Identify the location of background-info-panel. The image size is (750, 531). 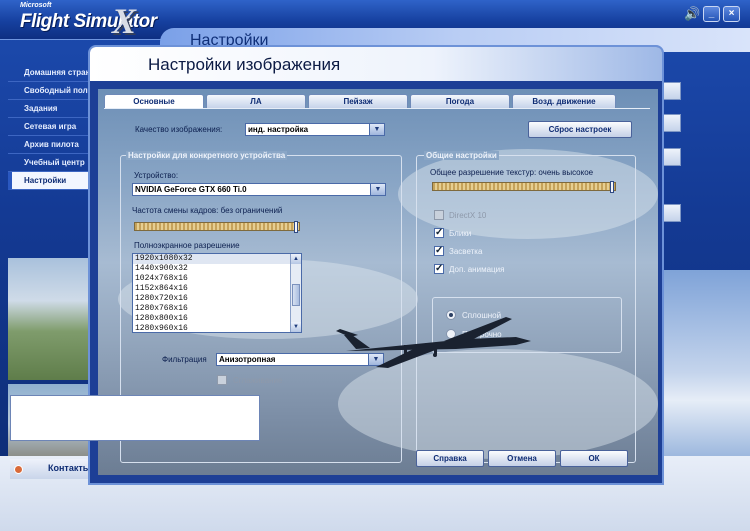
(135, 418).